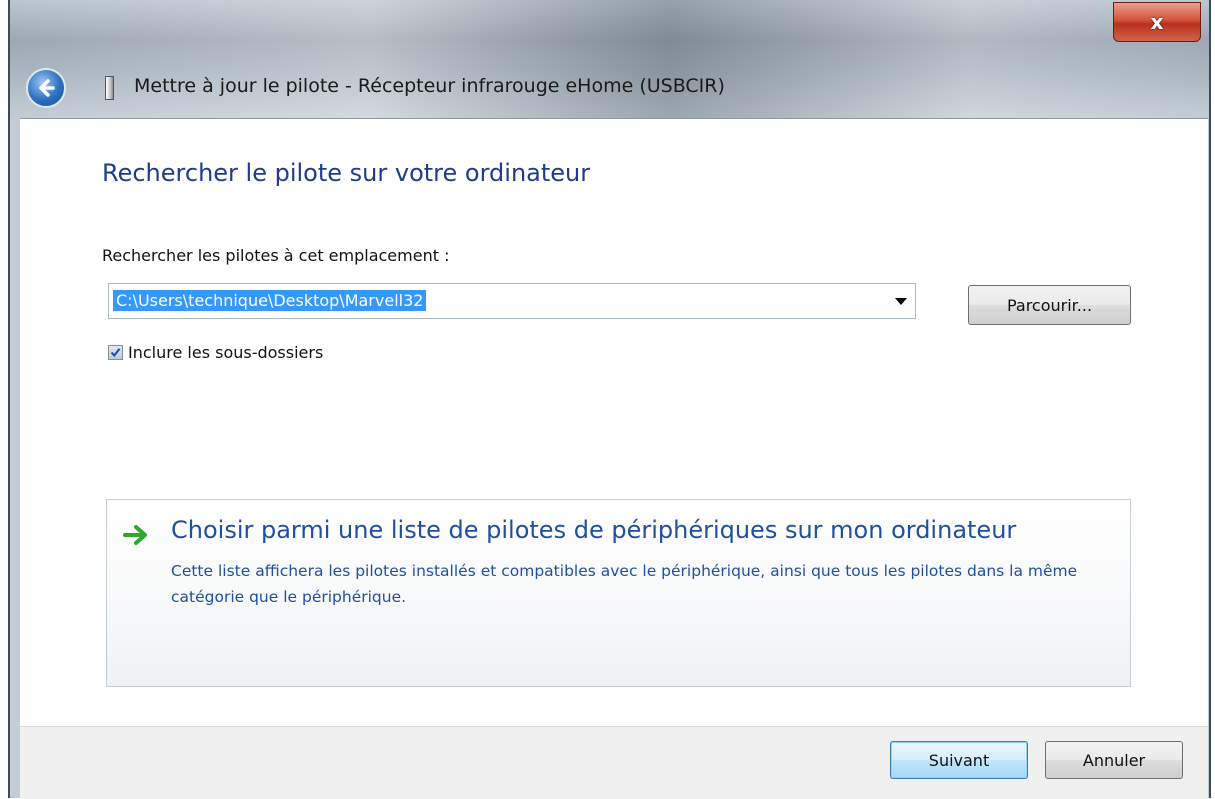 The image size is (1215, 799). What do you see at coordinates (135, 535) in the screenshot?
I see `green-arrow-icon` at bounding box center [135, 535].